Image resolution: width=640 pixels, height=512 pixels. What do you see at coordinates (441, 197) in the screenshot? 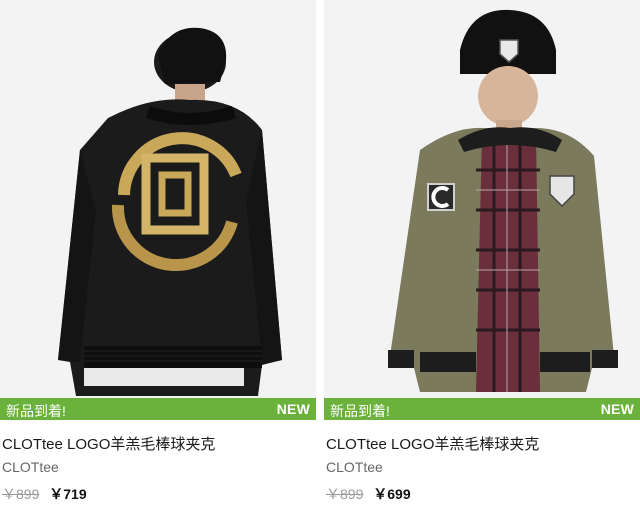
I see `c-patch-icon` at bounding box center [441, 197].